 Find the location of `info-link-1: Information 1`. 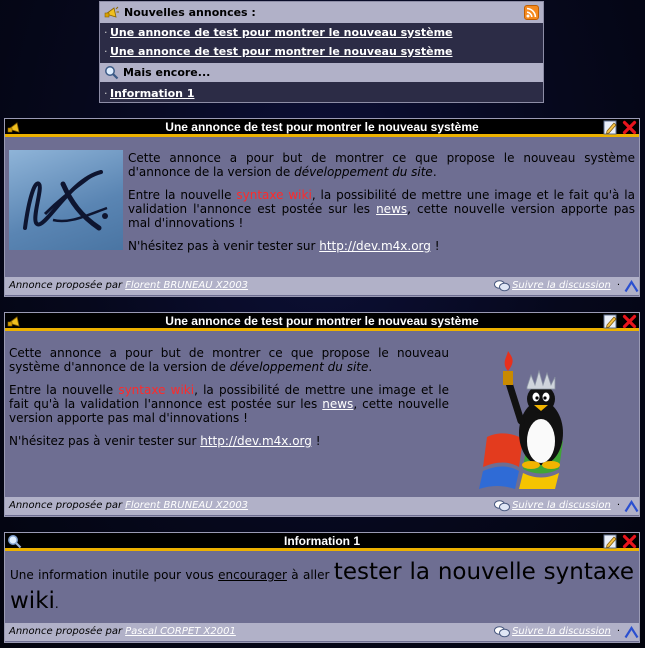

info-link-1: Information 1 is located at coordinates (152, 93).